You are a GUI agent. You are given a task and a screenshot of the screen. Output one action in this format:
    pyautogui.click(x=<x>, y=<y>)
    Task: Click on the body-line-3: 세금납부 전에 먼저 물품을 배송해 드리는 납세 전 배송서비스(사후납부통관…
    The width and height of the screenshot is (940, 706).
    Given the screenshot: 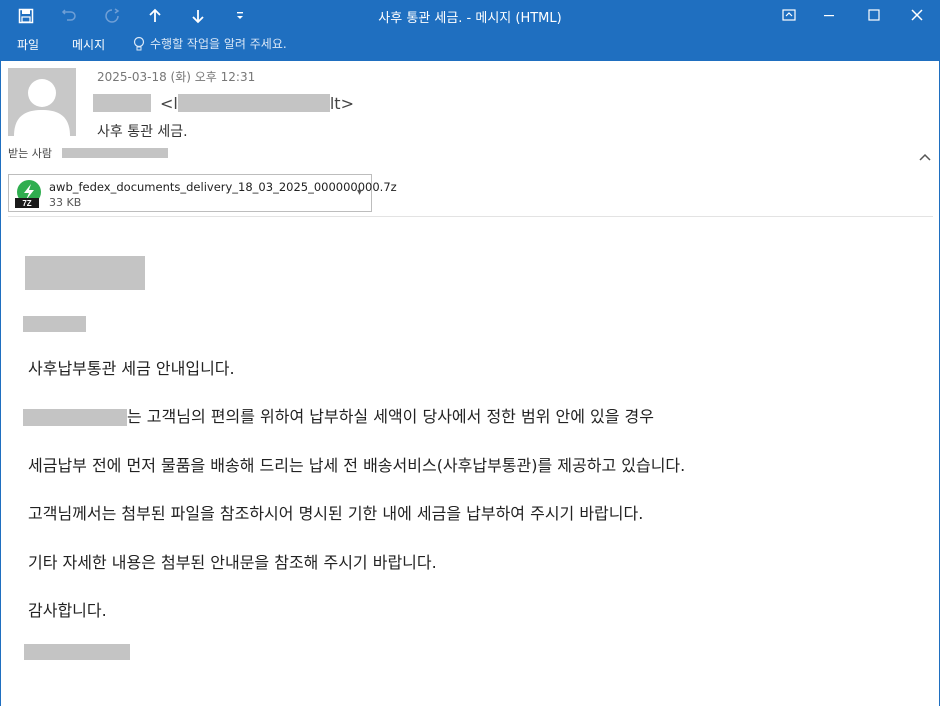 What is the action you would take?
    pyautogui.click(x=357, y=465)
    